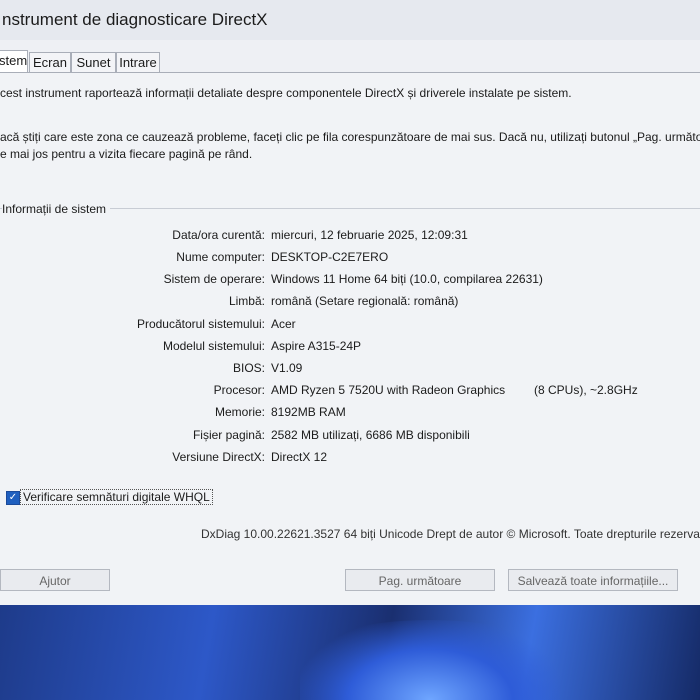 The image size is (700, 700). I want to click on info-value: DESKTOP-C2E7ERO, so click(330, 257).